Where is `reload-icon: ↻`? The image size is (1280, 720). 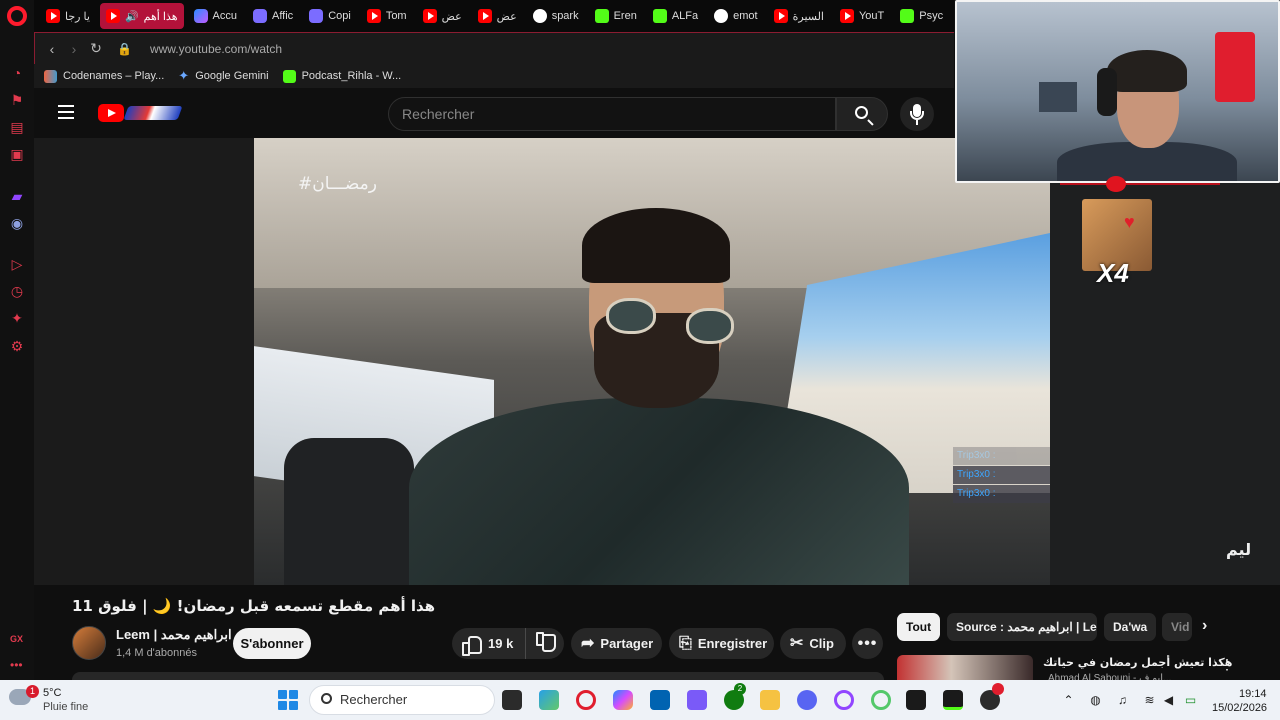
reload-icon: ↻ is located at coordinates (96, 48).